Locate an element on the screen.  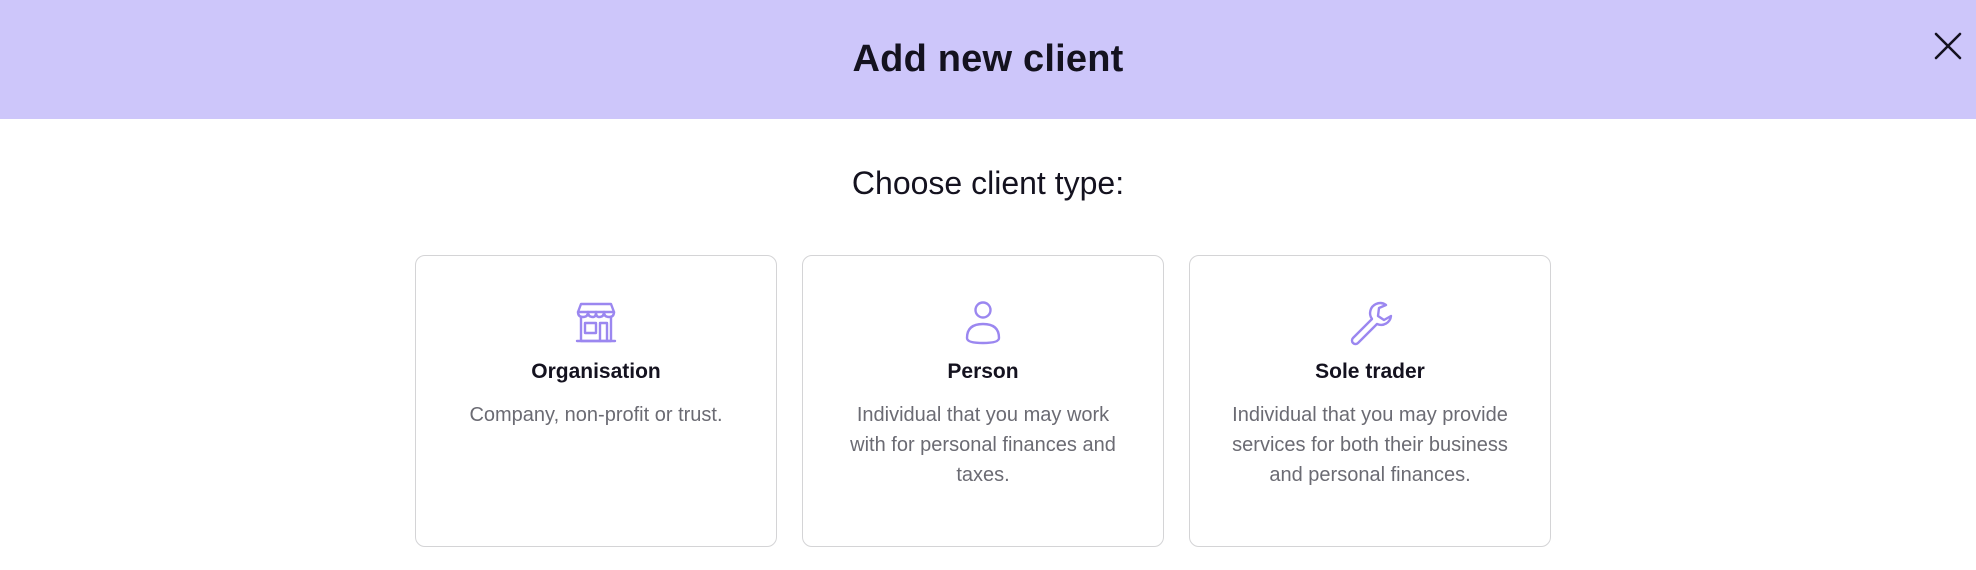
person-icon is located at coordinates (983, 323).